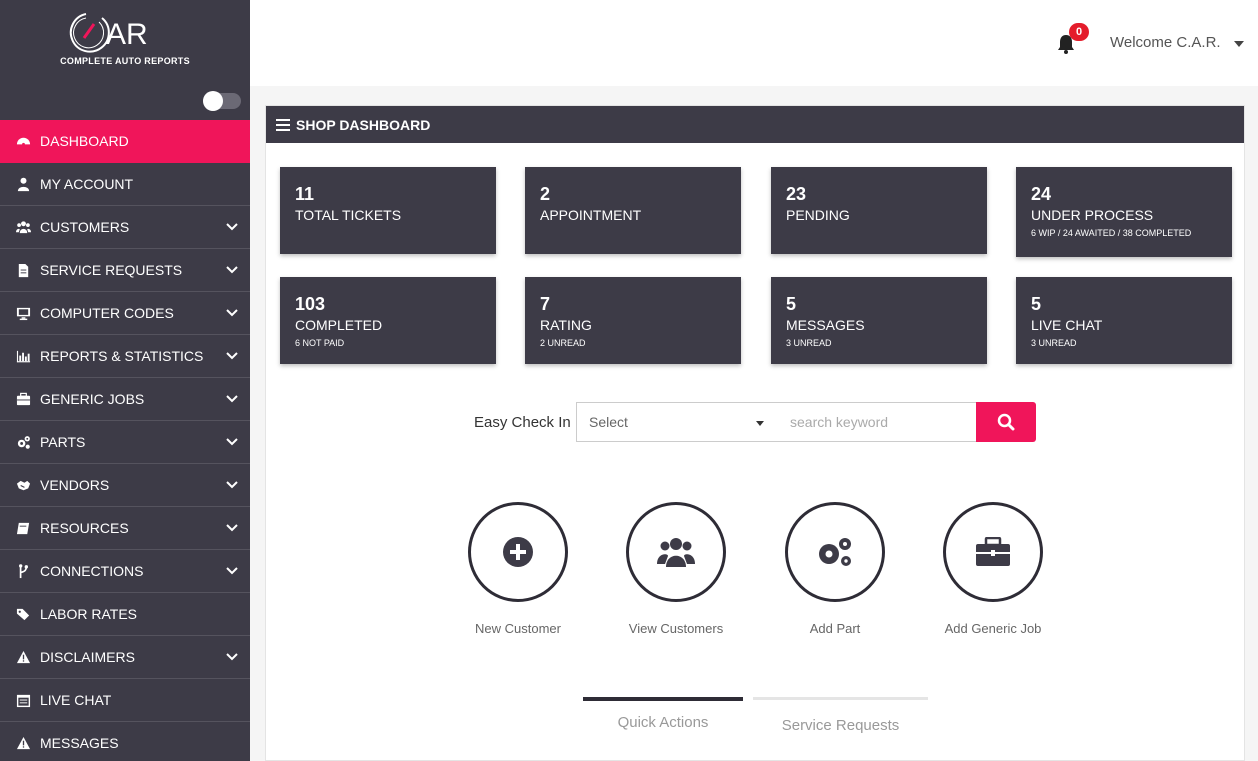  I want to click on quick-action-label: Add Part, so click(835, 628).